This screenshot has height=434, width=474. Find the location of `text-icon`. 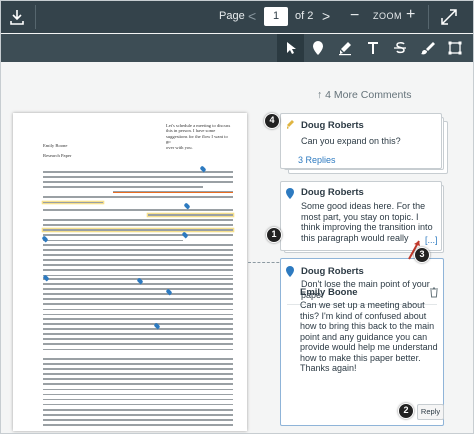

text-icon is located at coordinates (372, 48).